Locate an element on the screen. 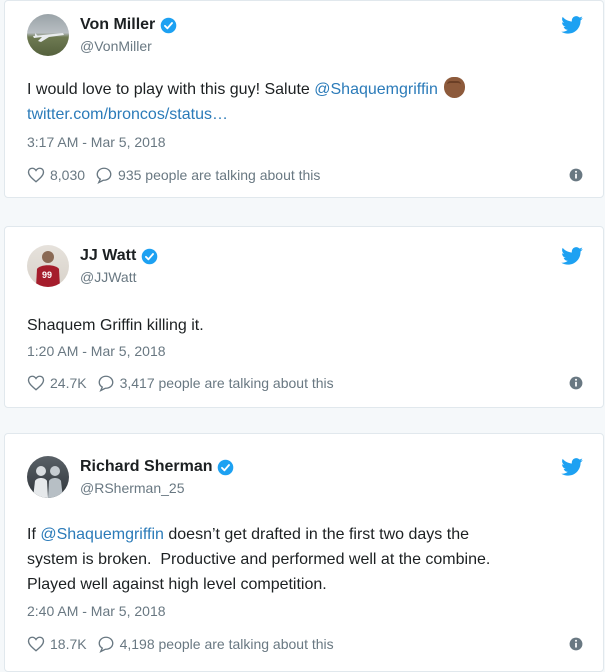  like-count: 18.7K is located at coordinates (68, 644).